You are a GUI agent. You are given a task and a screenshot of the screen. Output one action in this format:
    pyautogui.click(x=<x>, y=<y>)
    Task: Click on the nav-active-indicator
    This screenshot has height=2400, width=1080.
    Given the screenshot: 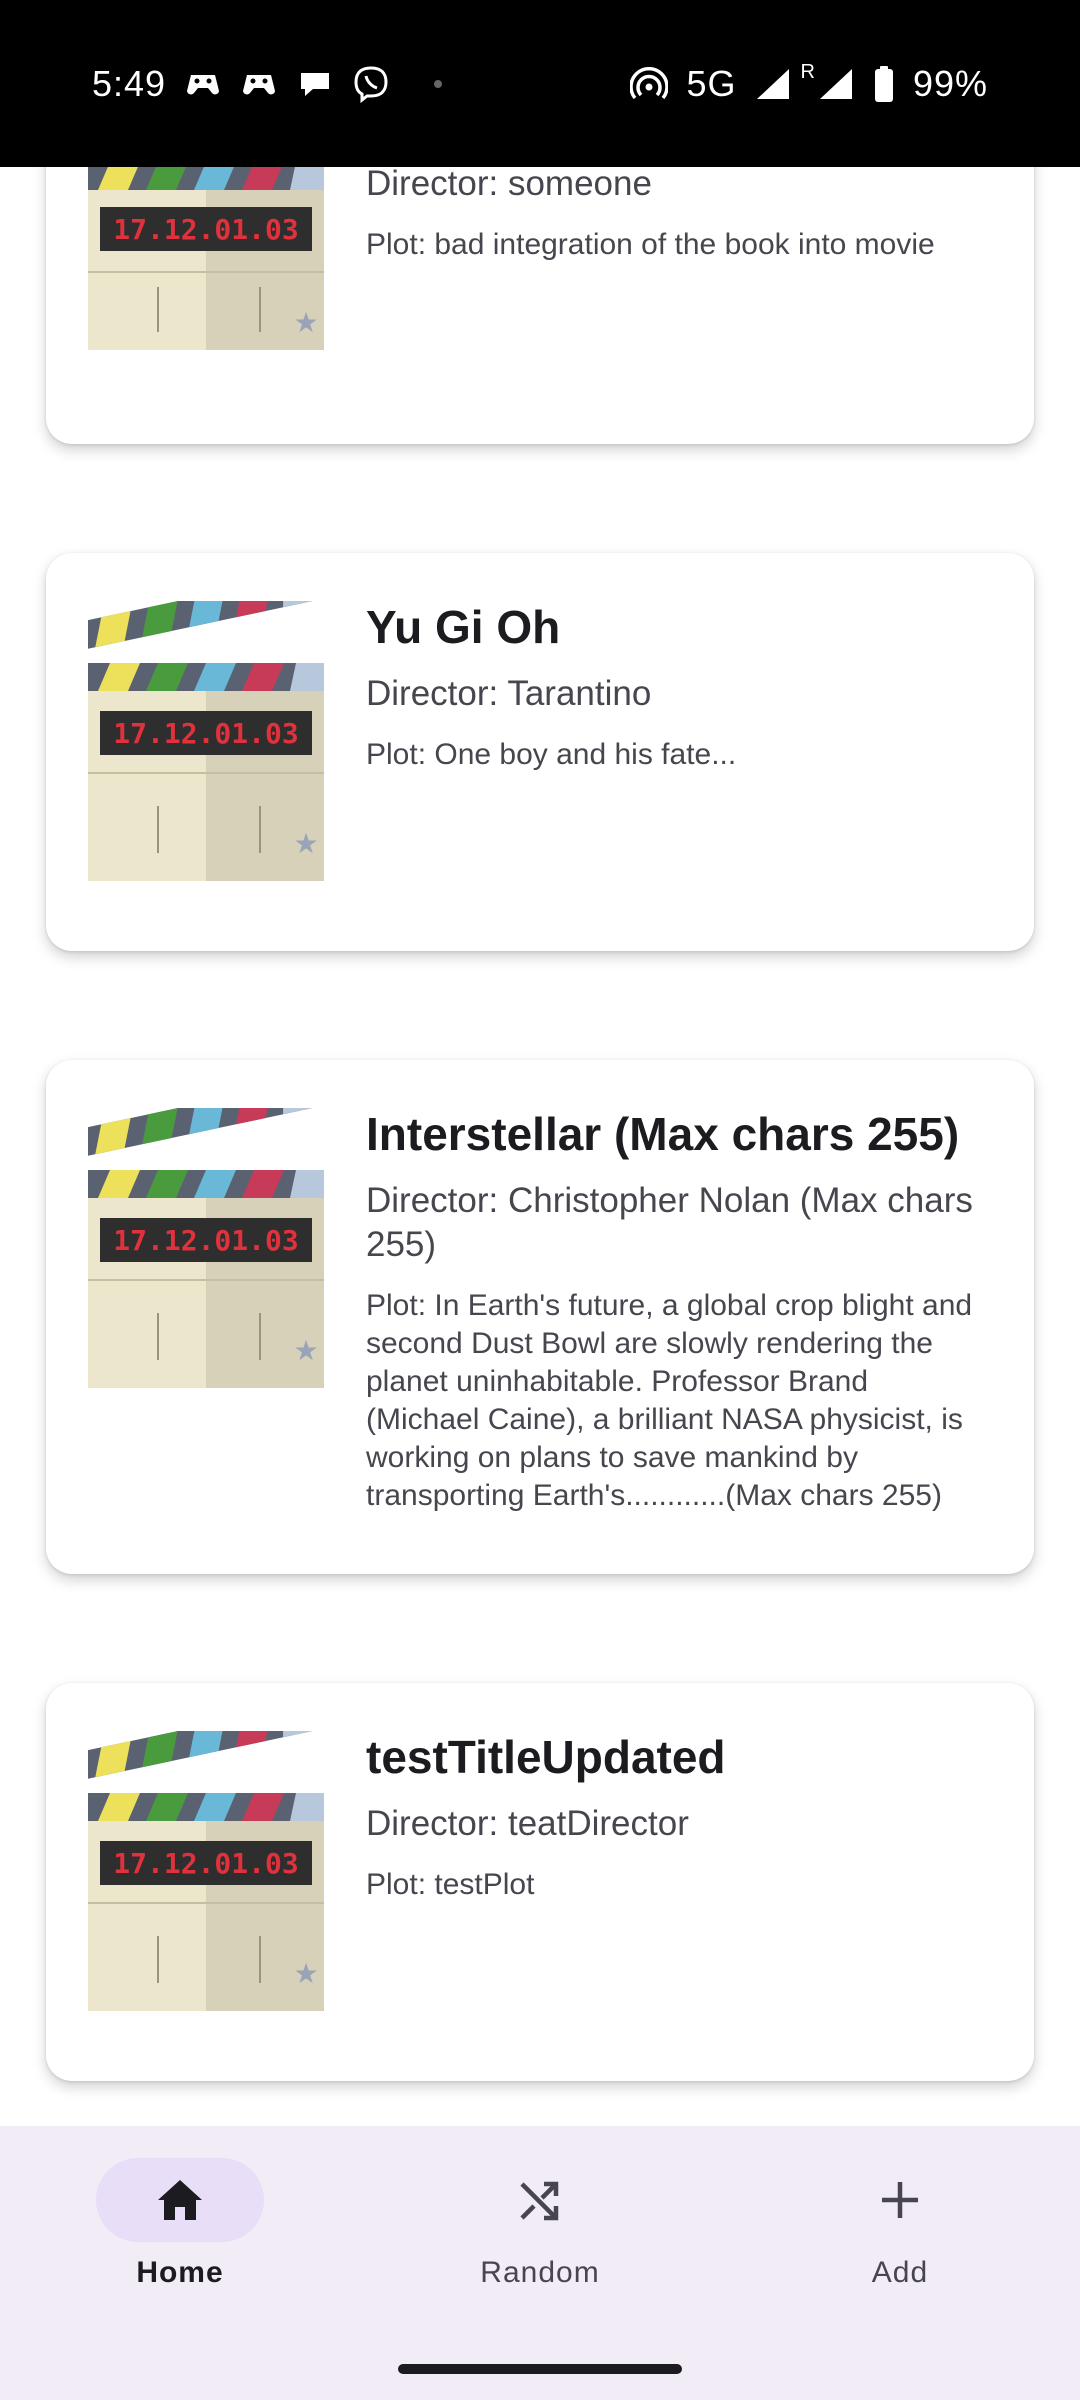 What is the action you would take?
    pyautogui.click(x=180, y=2200)
    